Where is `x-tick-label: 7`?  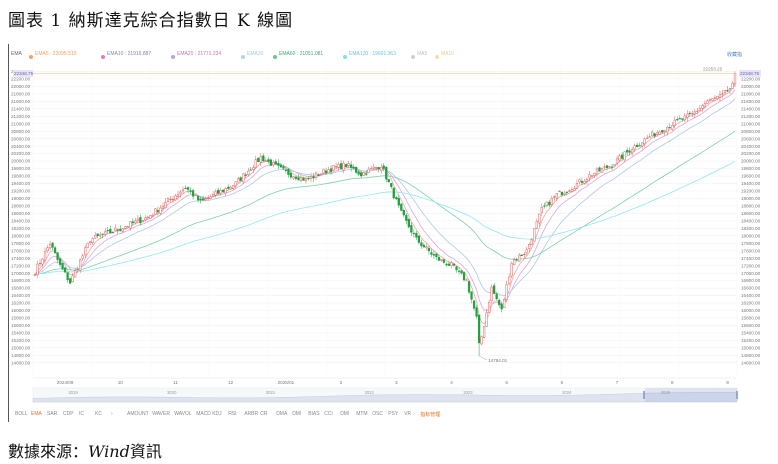 x-tick-label: 7 is located at coordinates (617, 382).